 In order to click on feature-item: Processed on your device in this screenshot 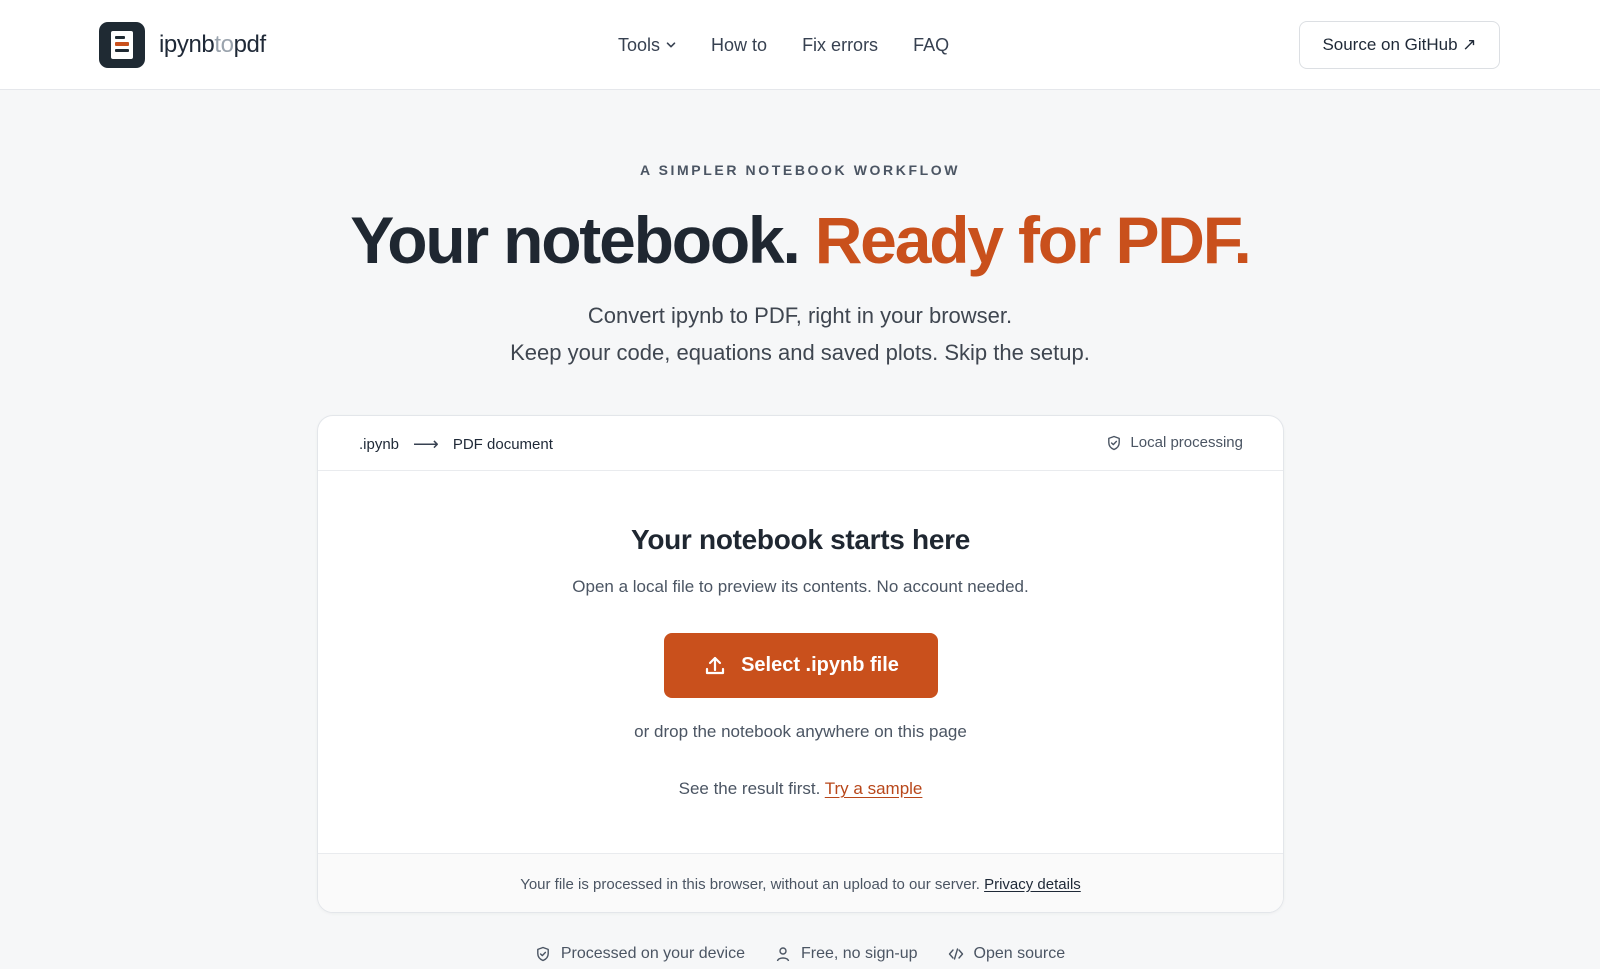, I will do `click(640, 954)`.